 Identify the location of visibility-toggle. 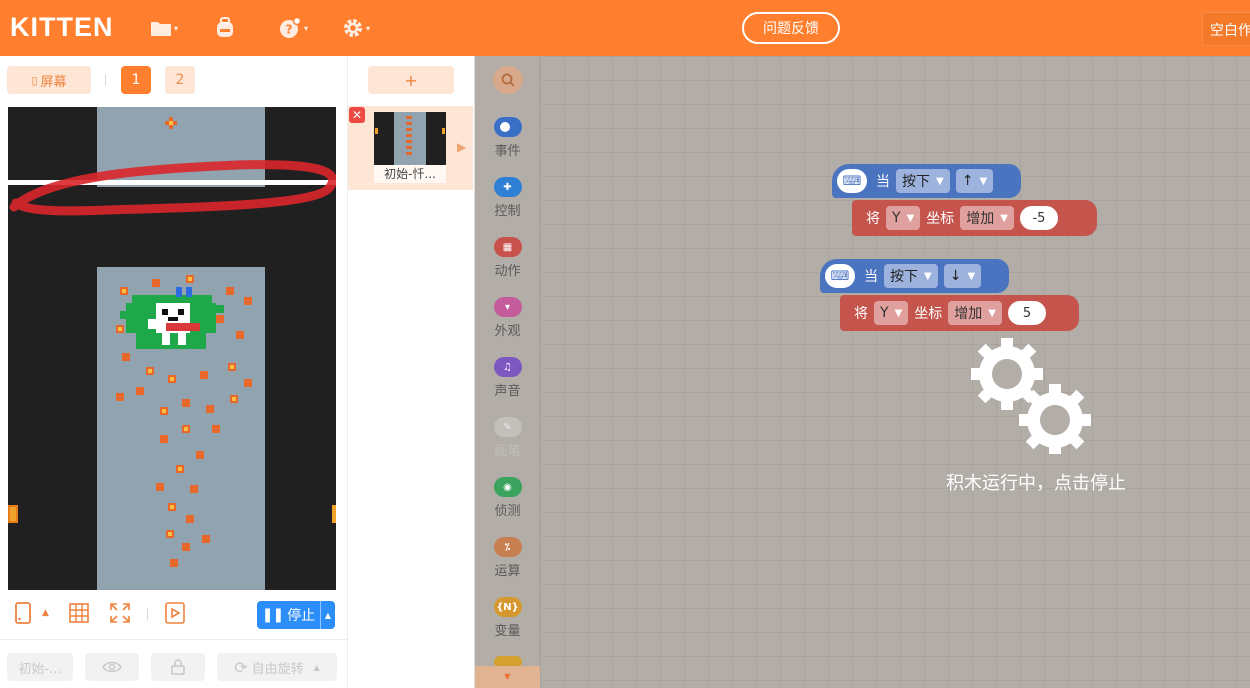
(112, 667).